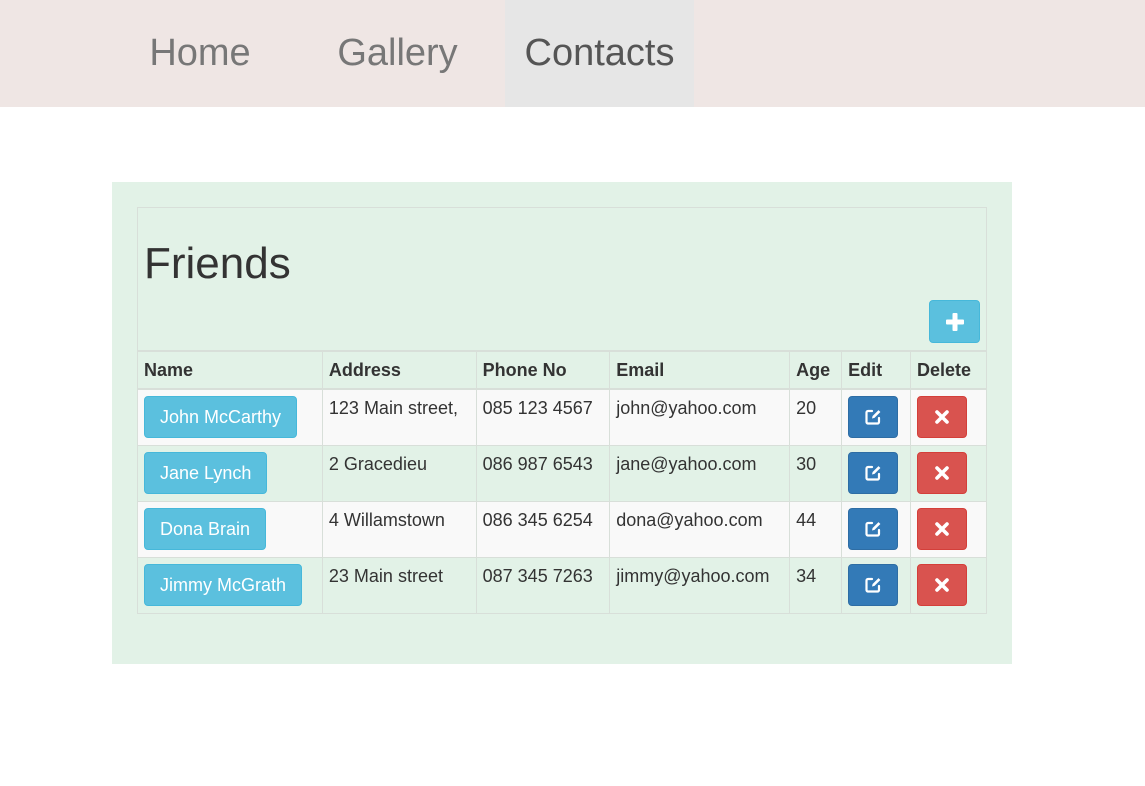 This screenshot has height=786, width=1145. I want to click on column-header-name: Name, so click(230, 370).